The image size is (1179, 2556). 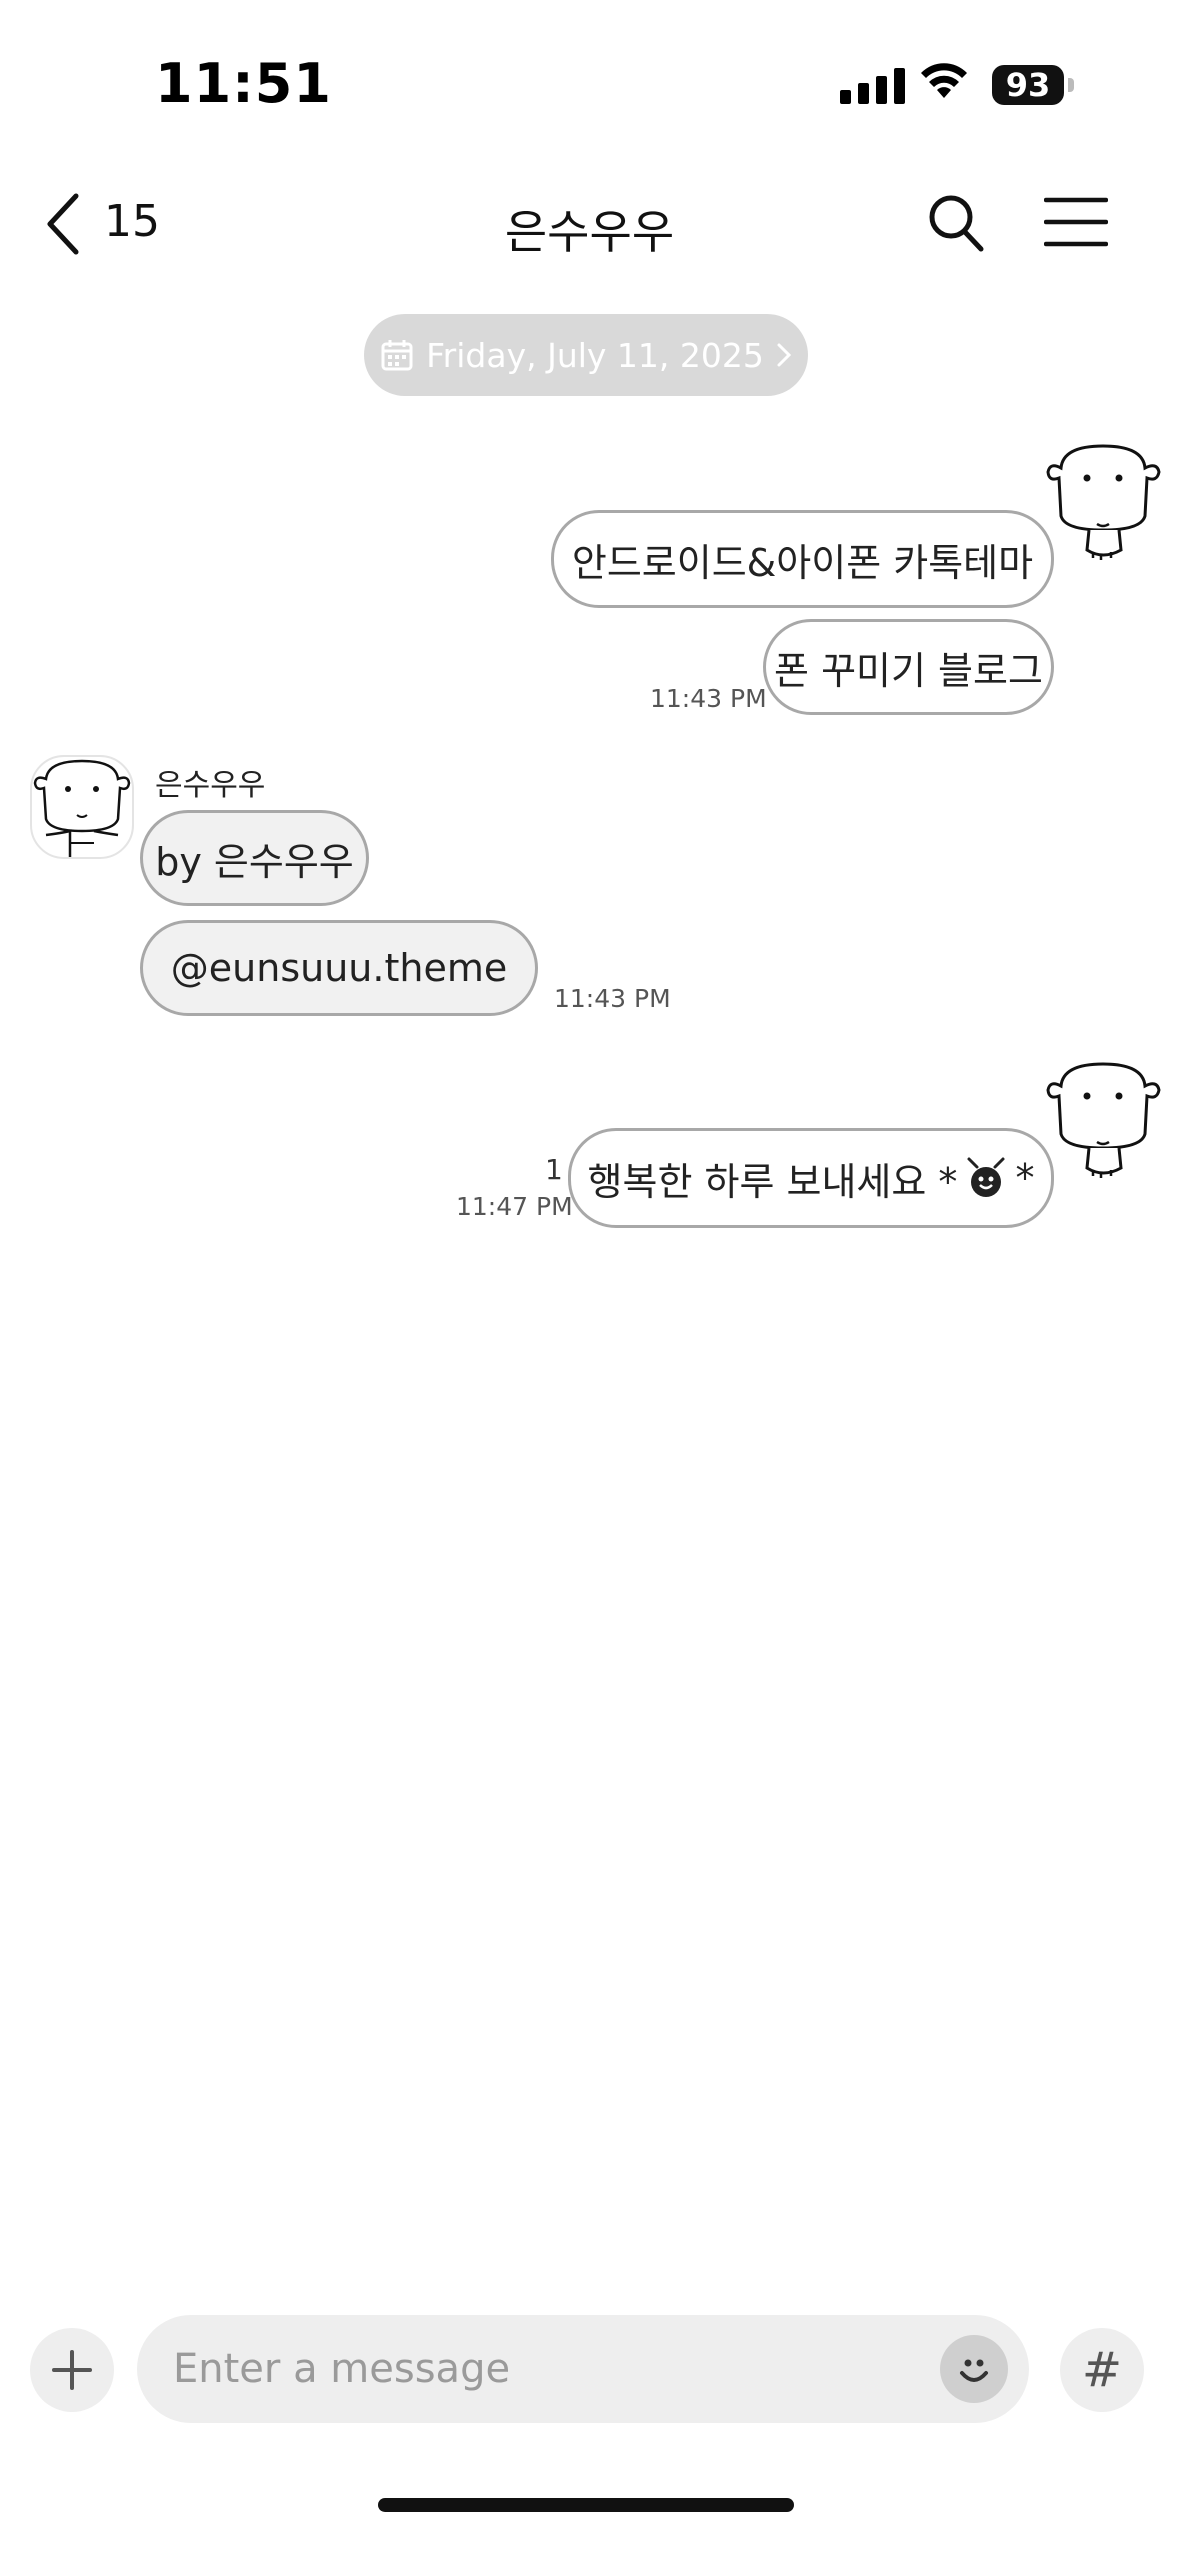 I want to click on dog-avatar-icon, so click(x=82, y=808).